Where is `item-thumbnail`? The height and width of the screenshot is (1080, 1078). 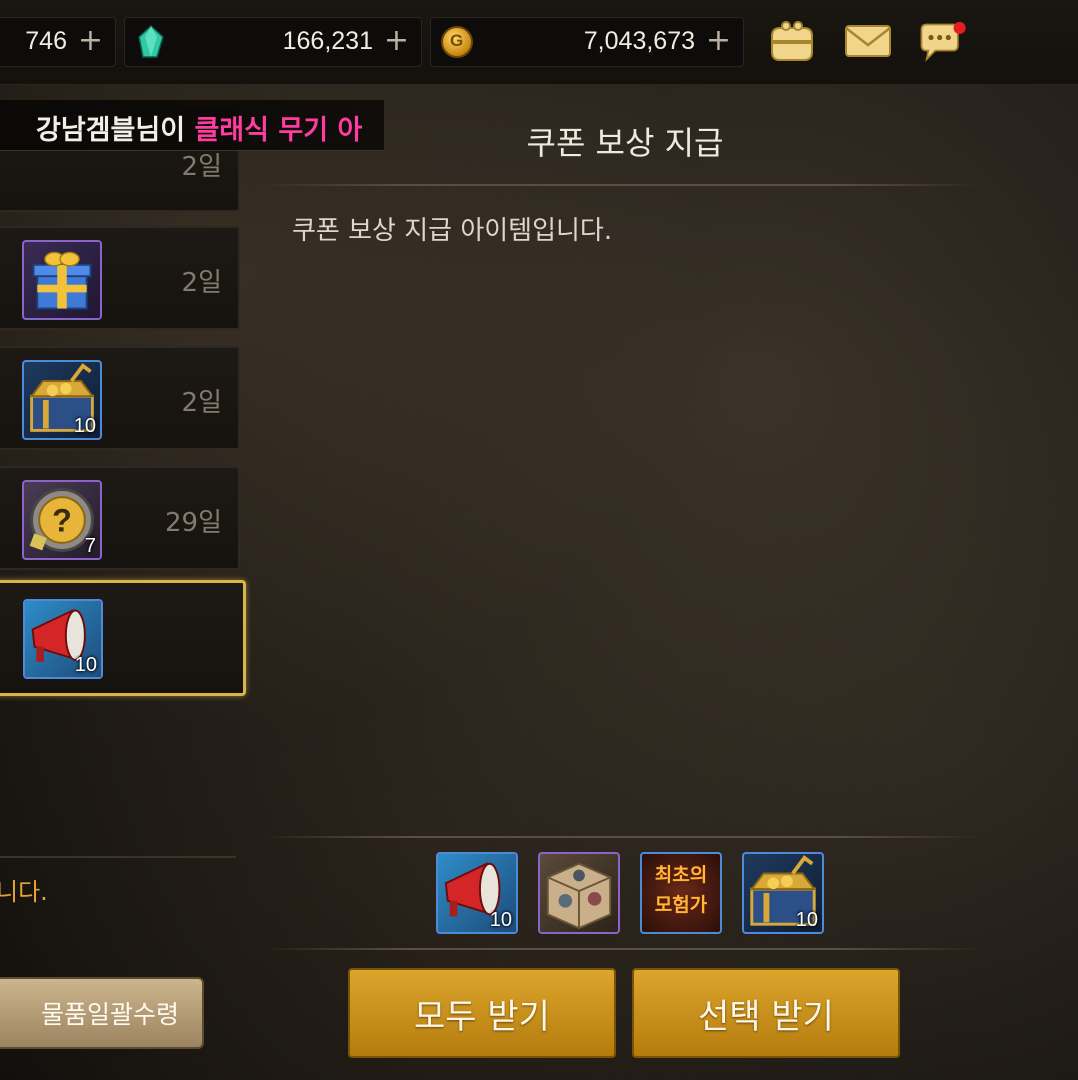 item-thumbnail is located at coordinates (62, 280).